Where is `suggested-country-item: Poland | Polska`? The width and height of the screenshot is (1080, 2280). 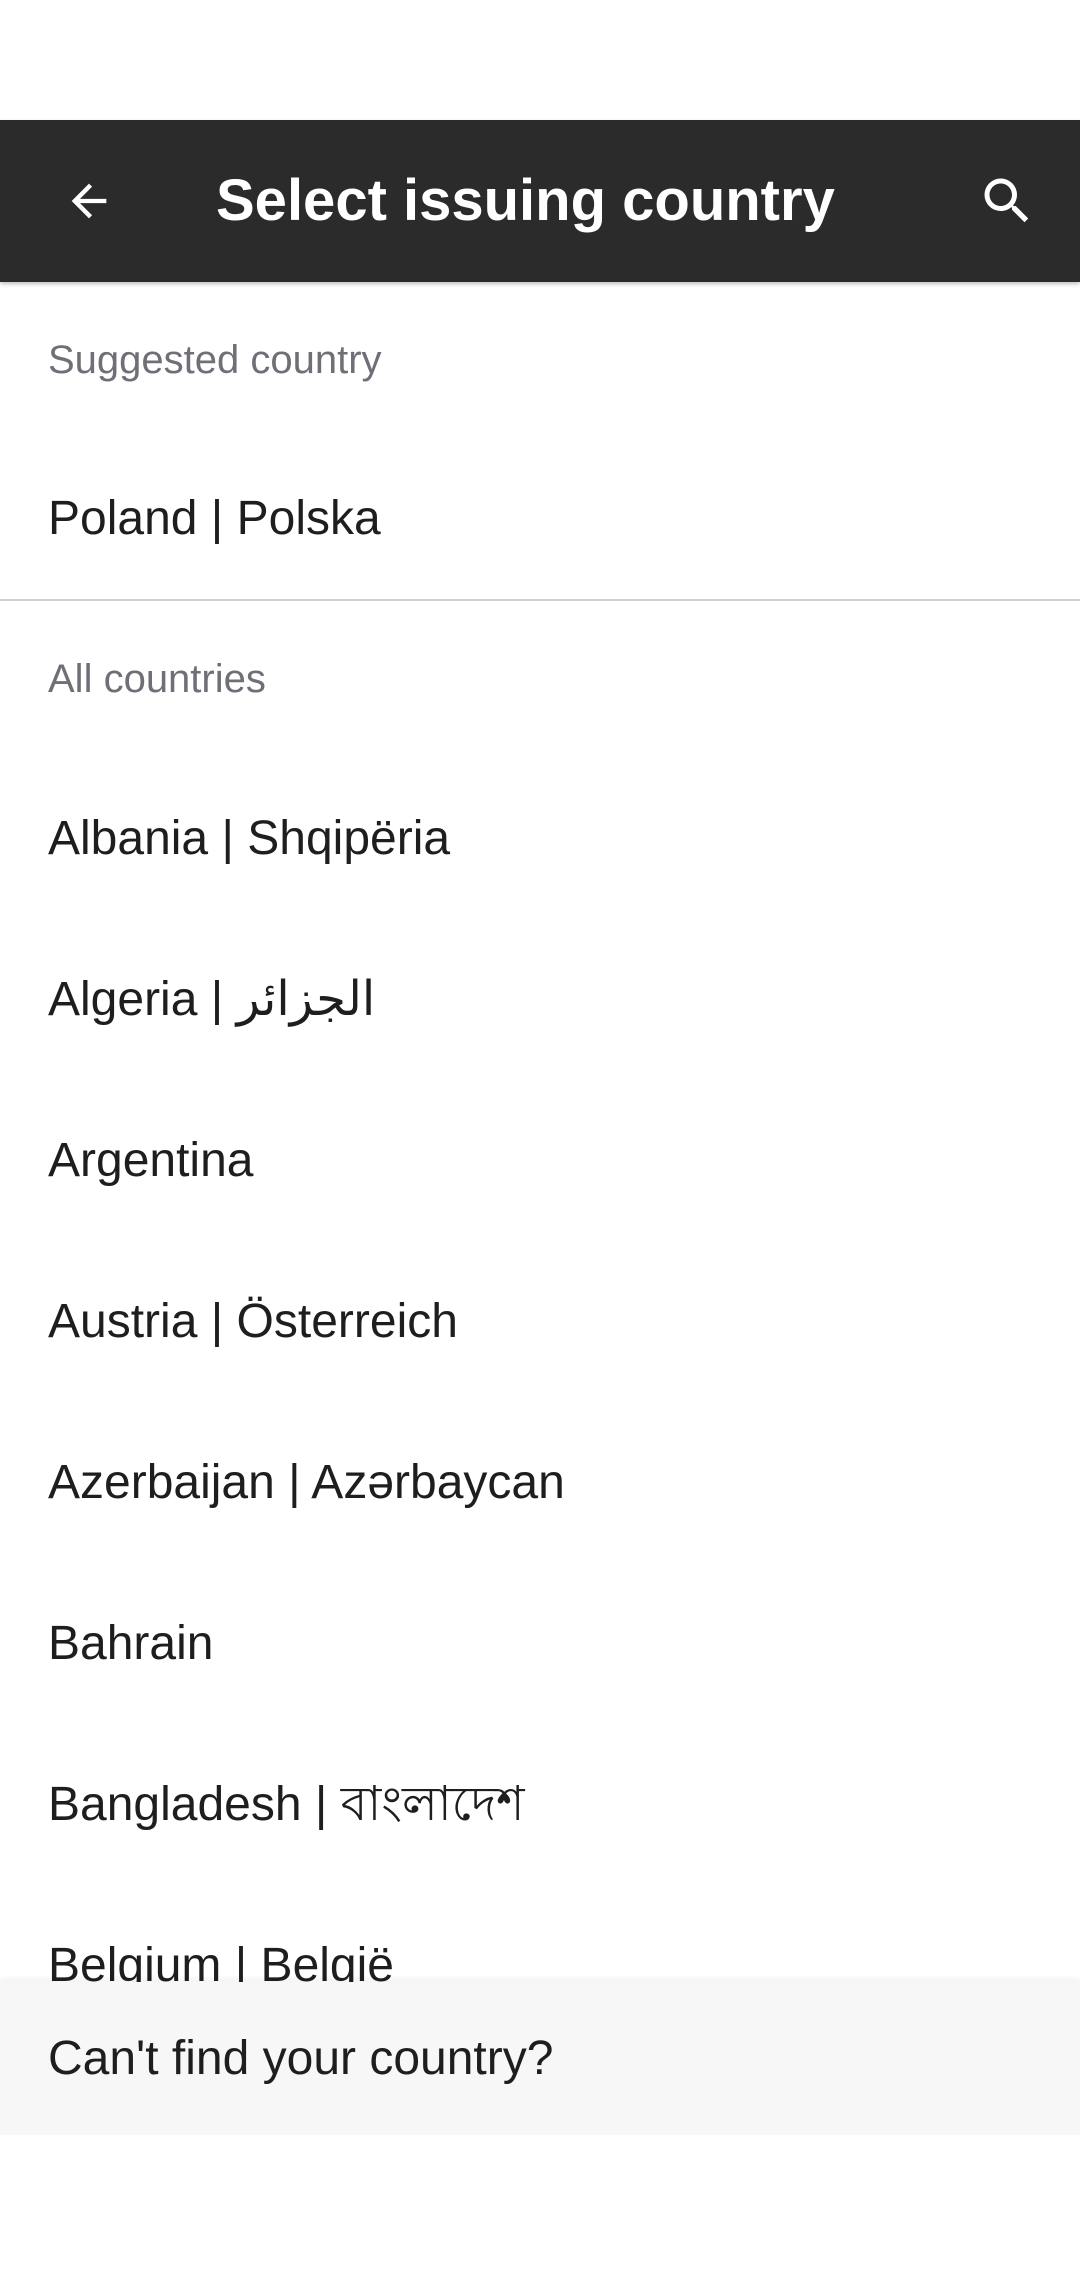
suggested-country-item: Poland | Polska is located at coordinates (540, 519).